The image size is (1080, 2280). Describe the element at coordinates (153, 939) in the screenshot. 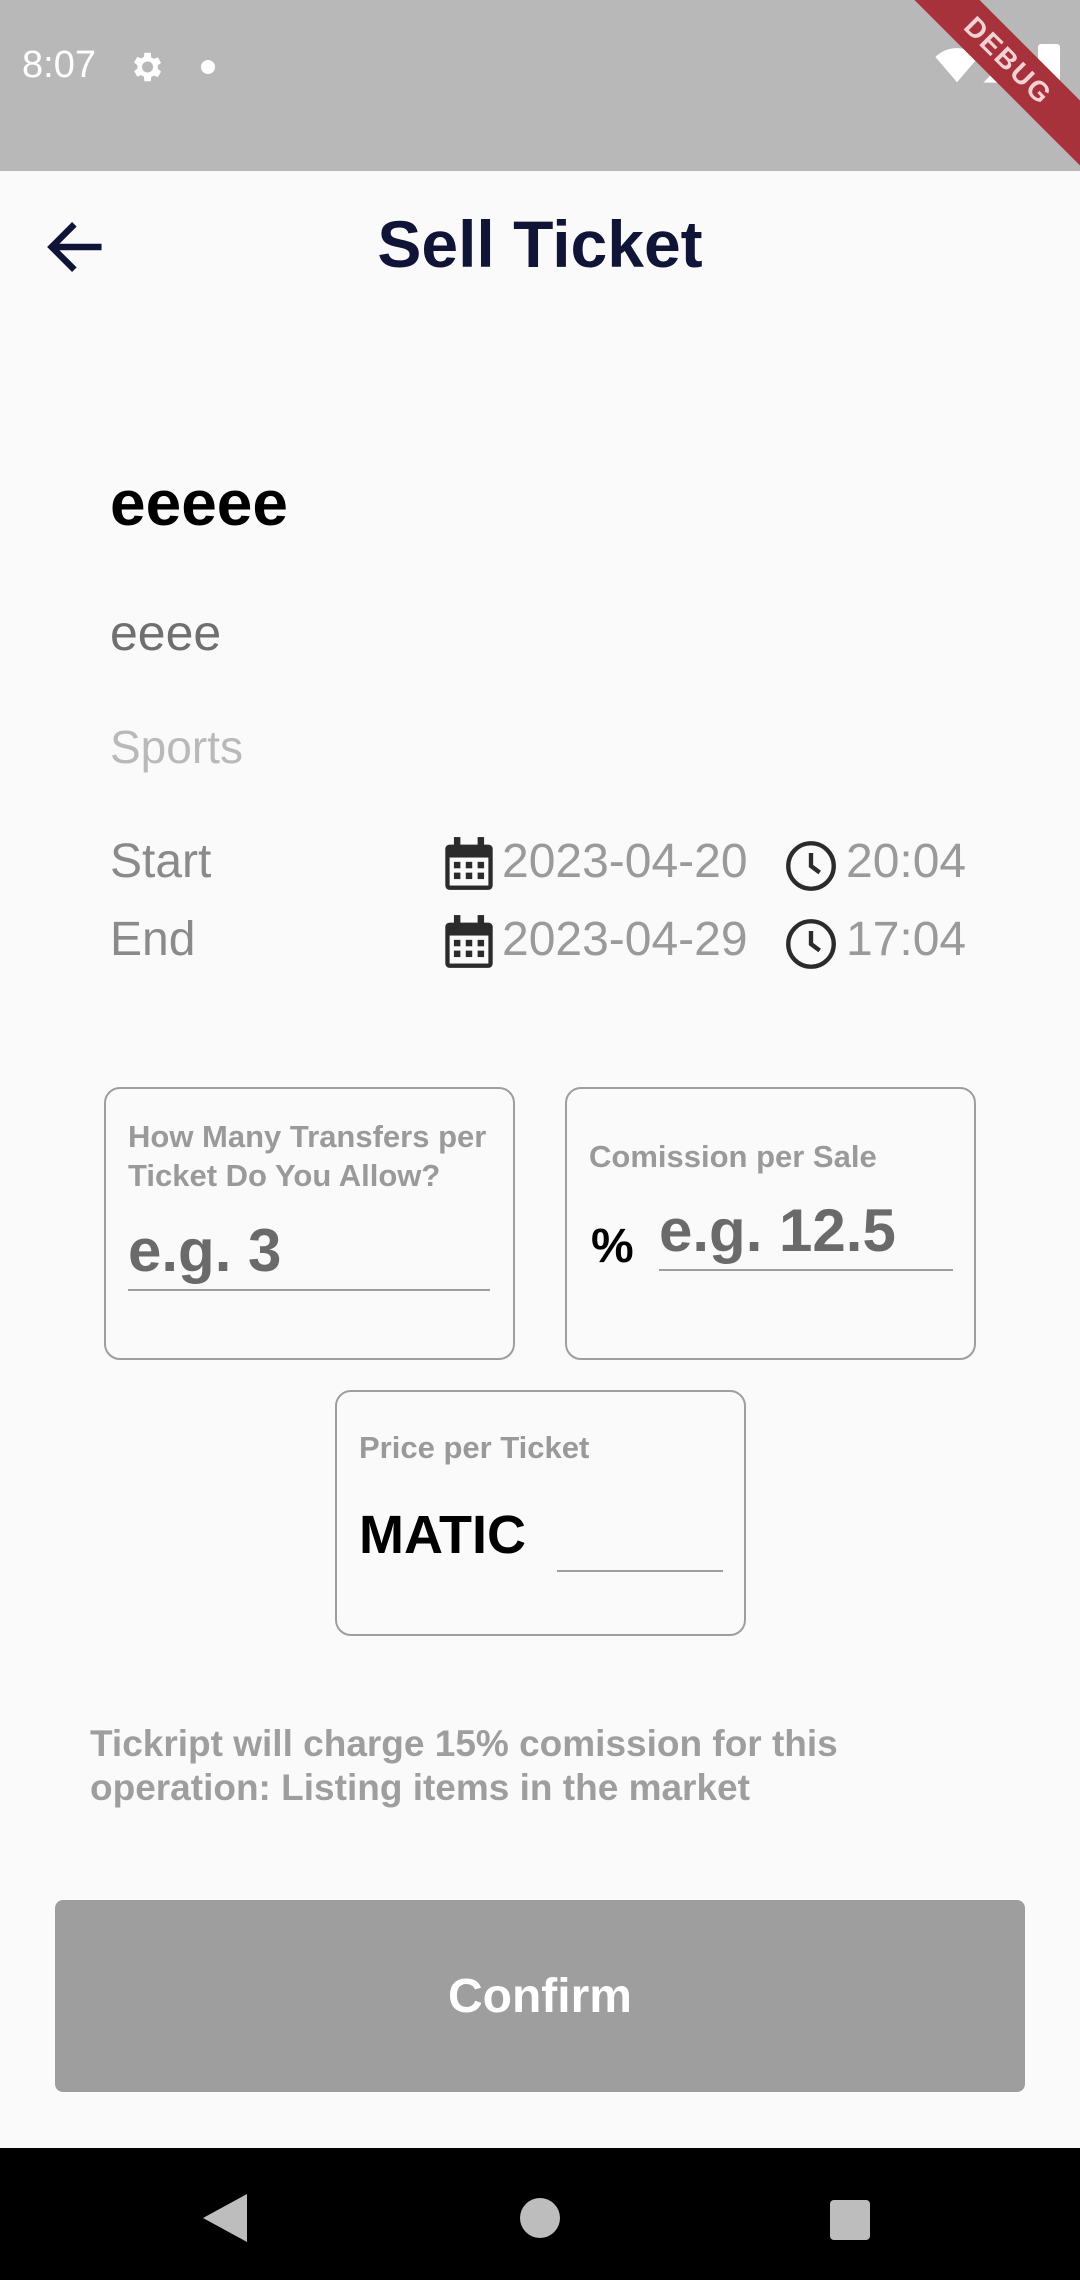

I see `end-label: End` at that location.